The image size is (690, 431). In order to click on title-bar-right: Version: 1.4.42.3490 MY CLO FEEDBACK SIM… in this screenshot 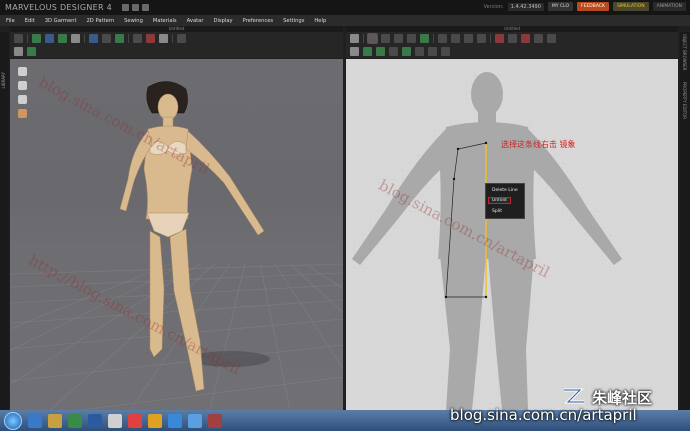, I will do `click(585, 6)`.